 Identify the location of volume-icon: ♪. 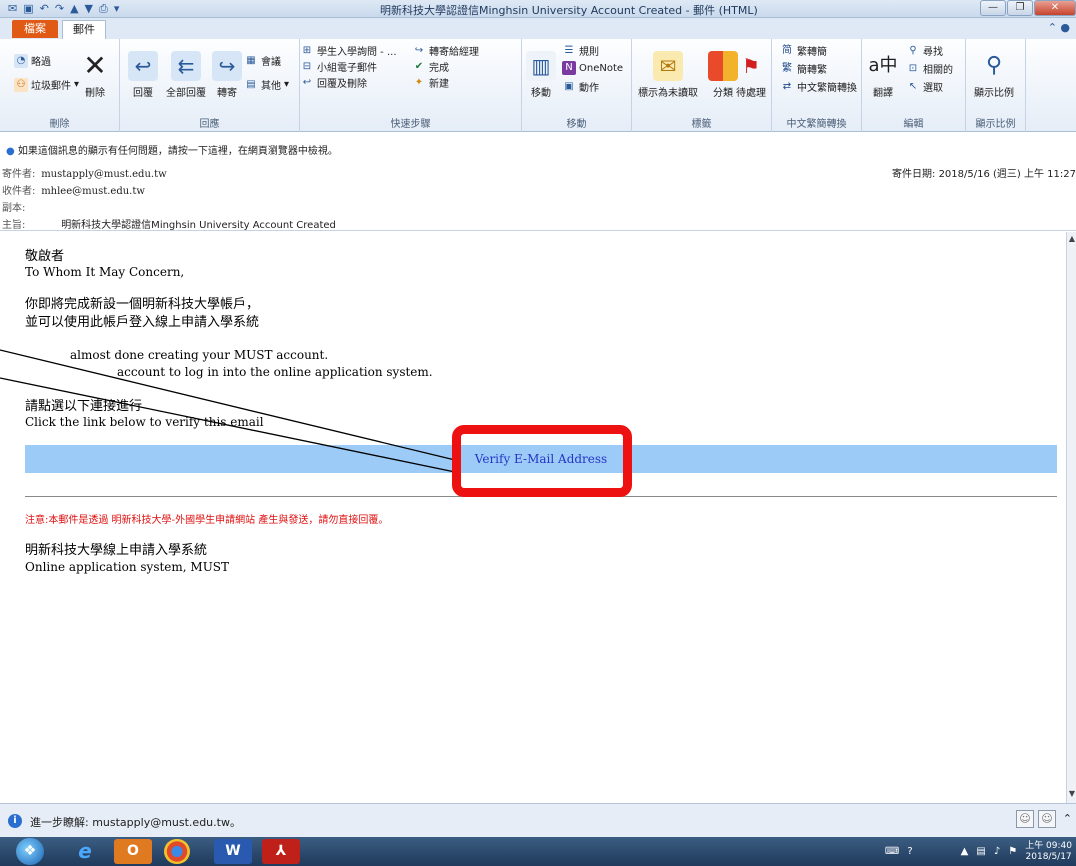
(997, 851).